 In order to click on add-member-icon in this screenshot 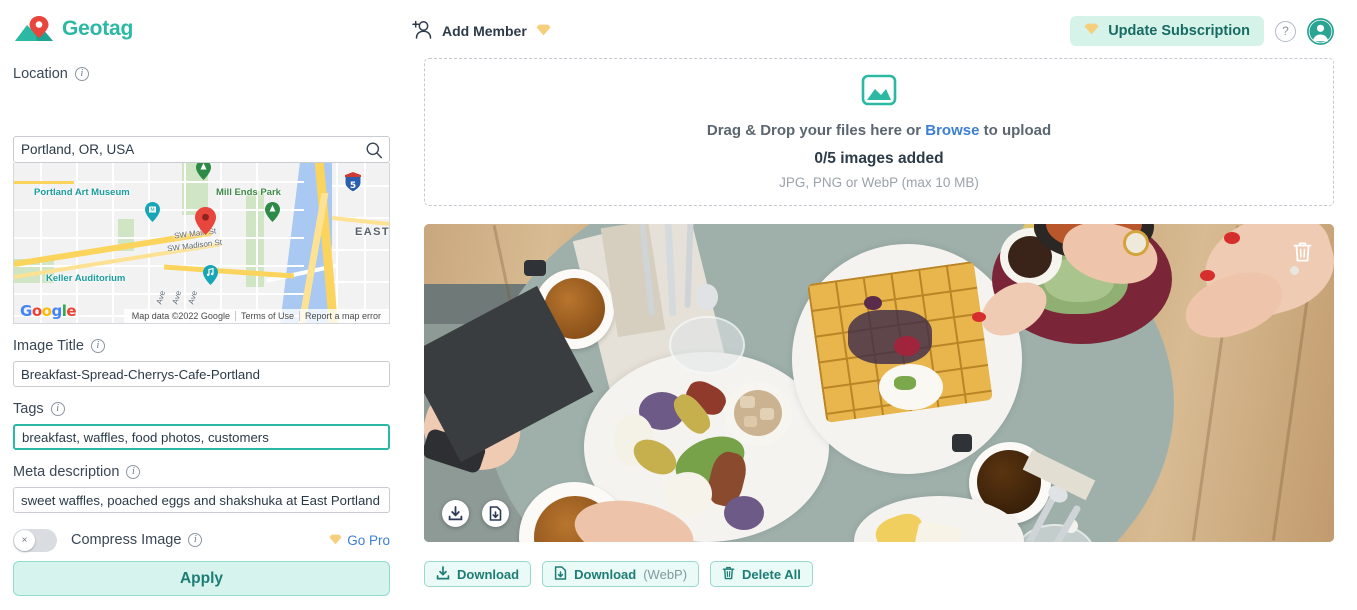, I will do `click(422, 31)`.